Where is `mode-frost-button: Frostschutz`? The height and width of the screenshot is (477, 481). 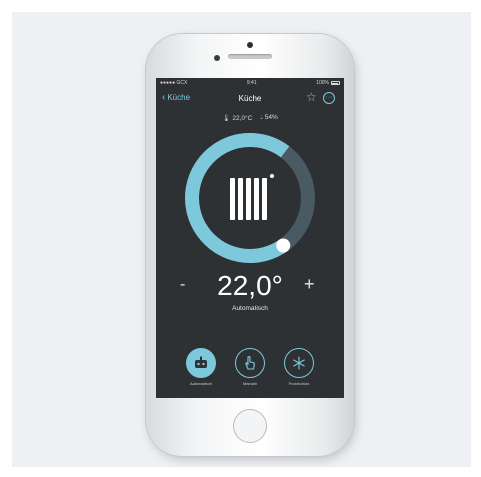
mode-frost-button: Frostschutz is located at coordinates (299, 367).